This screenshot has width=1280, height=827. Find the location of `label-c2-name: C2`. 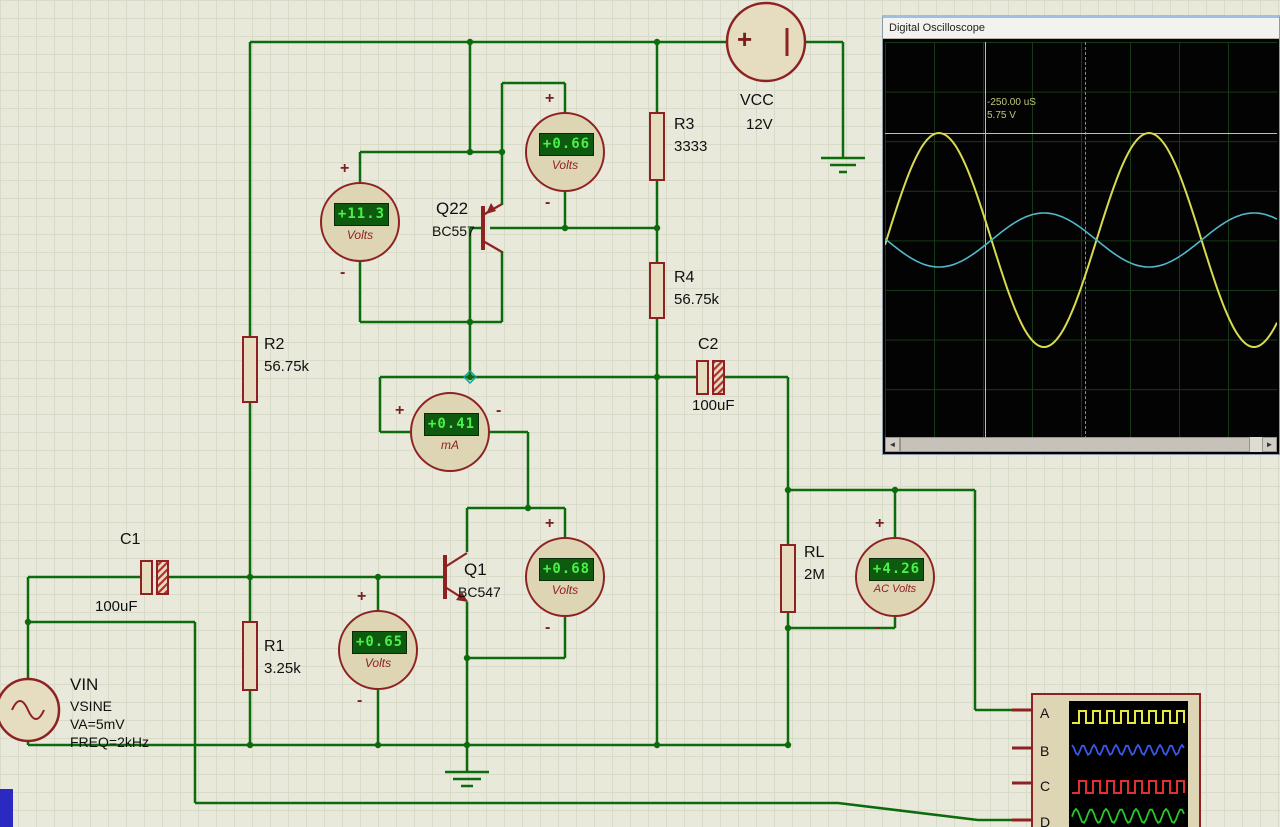

label-c2-name: C2 is located at coordinates (708, 345).